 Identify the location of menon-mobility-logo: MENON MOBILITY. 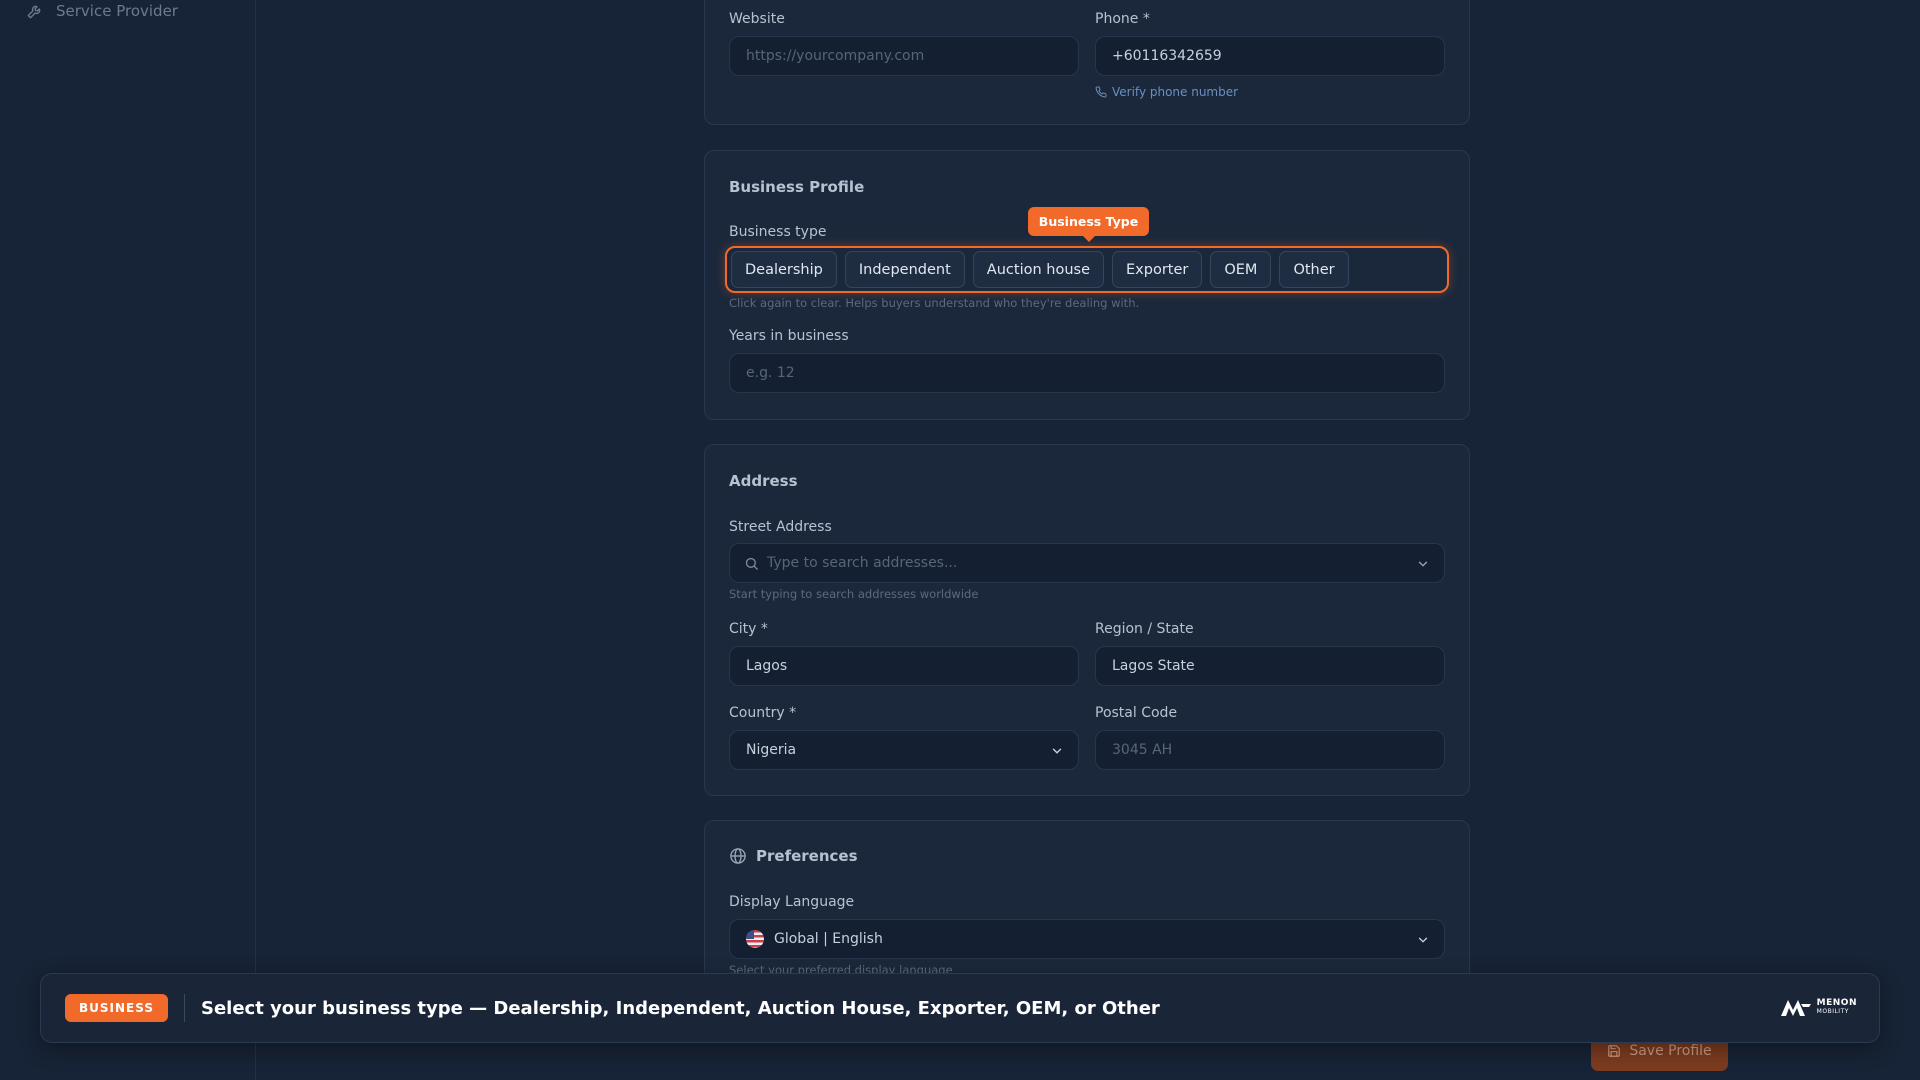
(1818, 1007).